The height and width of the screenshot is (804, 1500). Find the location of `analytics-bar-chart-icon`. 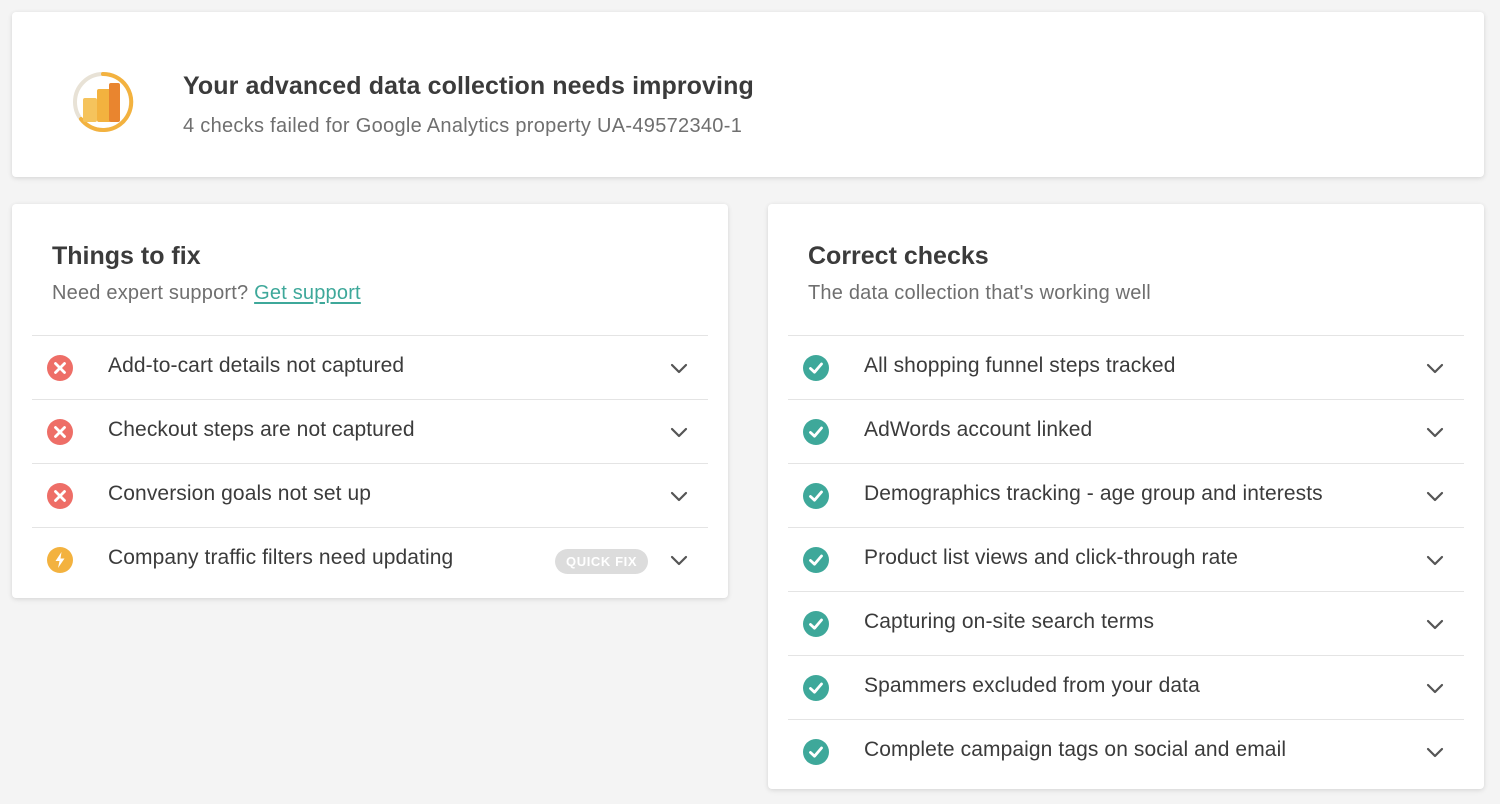

analytics-bar-chart-icon is located at coordinates (103, 101).